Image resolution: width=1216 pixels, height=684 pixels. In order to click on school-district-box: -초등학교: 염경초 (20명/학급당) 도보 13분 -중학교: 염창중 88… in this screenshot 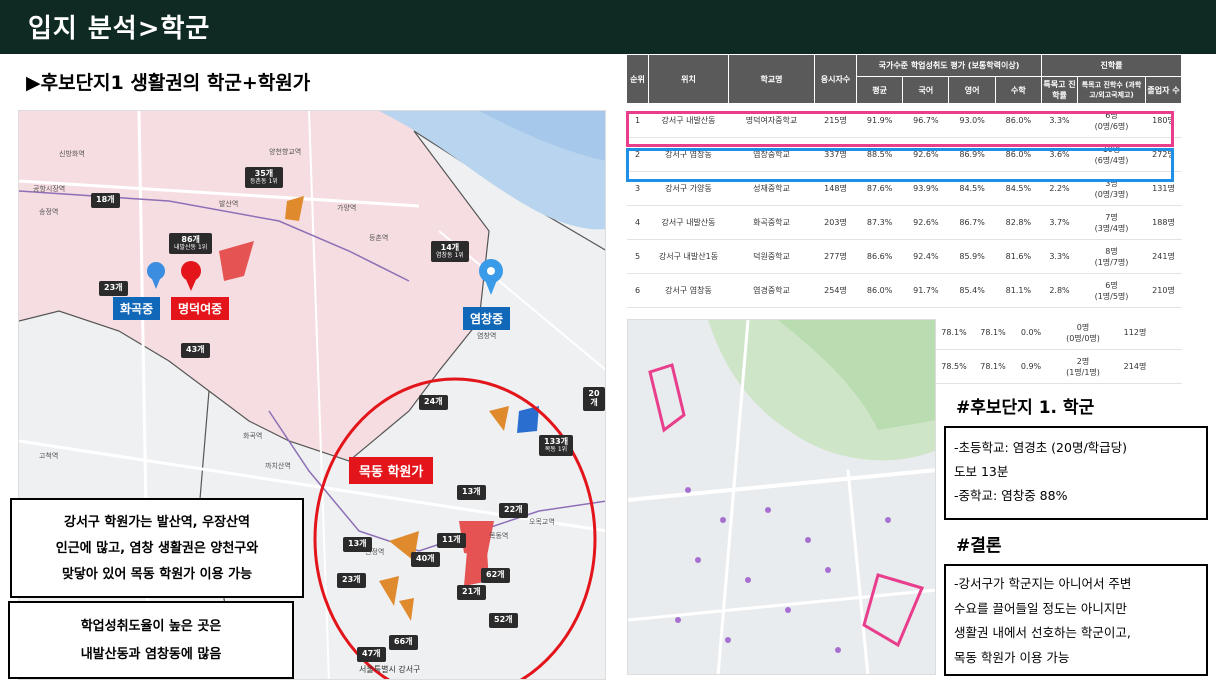, I will do `click(1076, 473)`.